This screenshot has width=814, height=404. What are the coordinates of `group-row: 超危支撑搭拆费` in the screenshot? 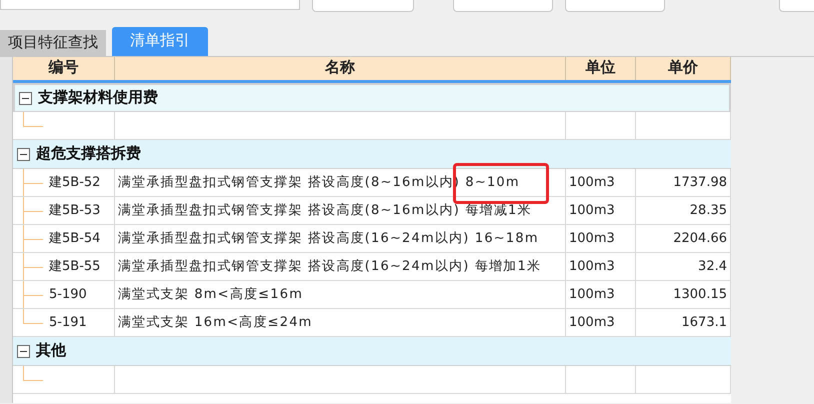 It's located at (372, 154).